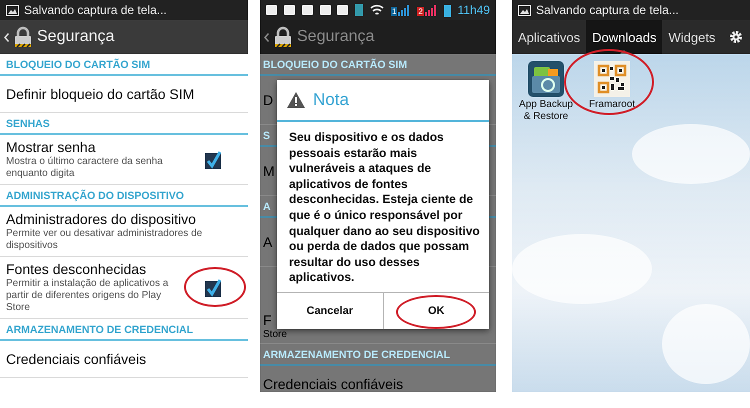 The height and width of the screenshot is (408, 750). What do you see at coordinates (435, 310) in the screenshot?
I see `dialog-button: OK` at bounding box center [435, 310].